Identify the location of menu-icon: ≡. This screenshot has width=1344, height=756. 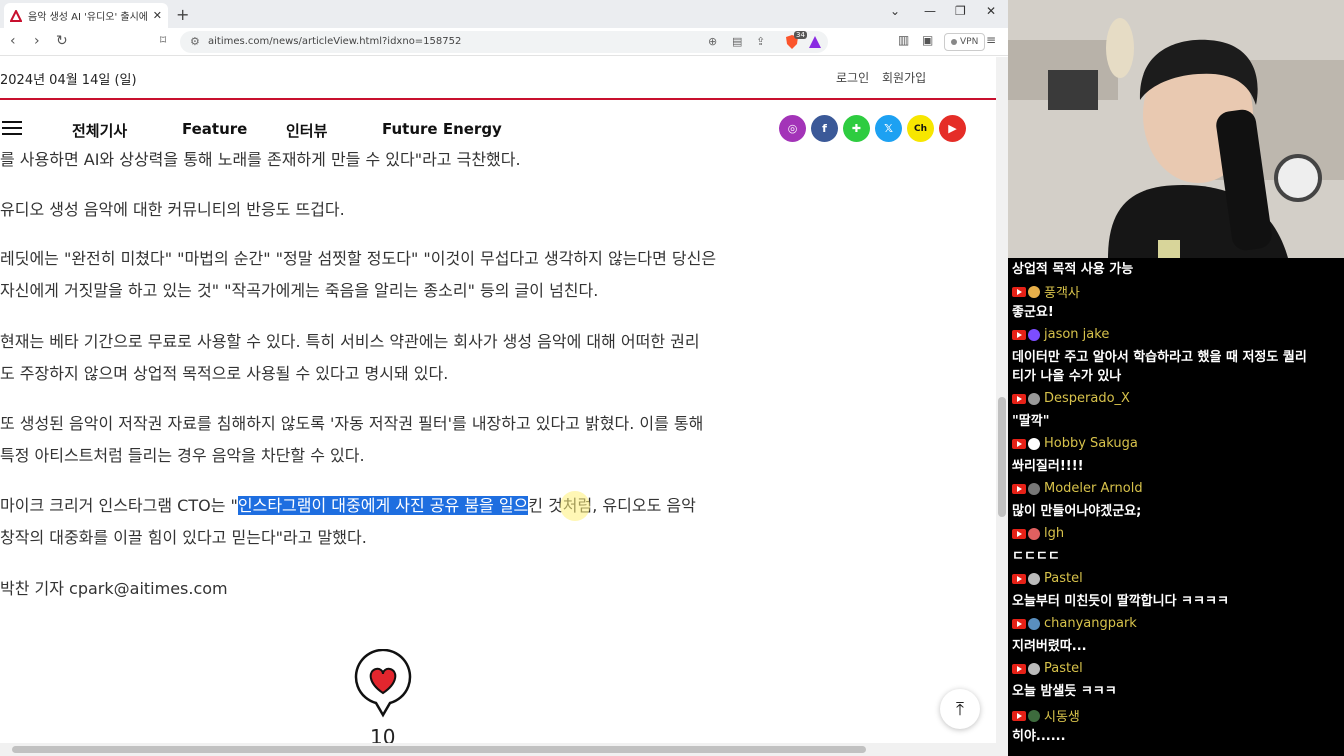
(991, 40).